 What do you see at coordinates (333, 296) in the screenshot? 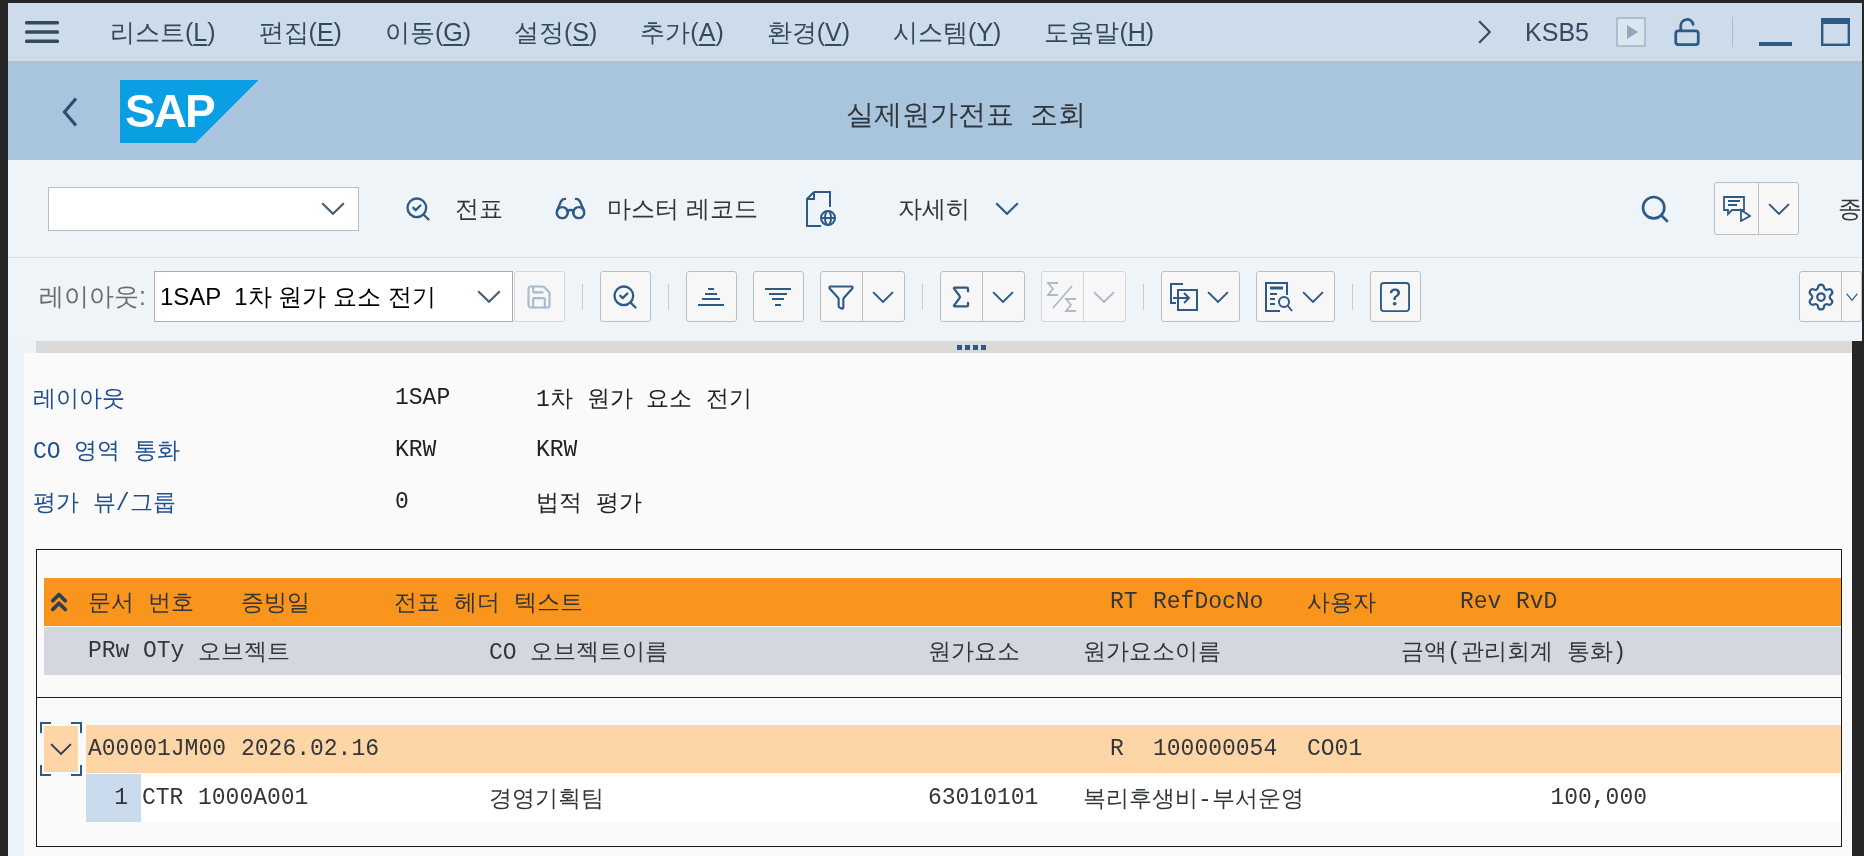
I see `layout-dropdown: 1SAP 1차 원가 요소 전기` at bounding box center [333, 296].